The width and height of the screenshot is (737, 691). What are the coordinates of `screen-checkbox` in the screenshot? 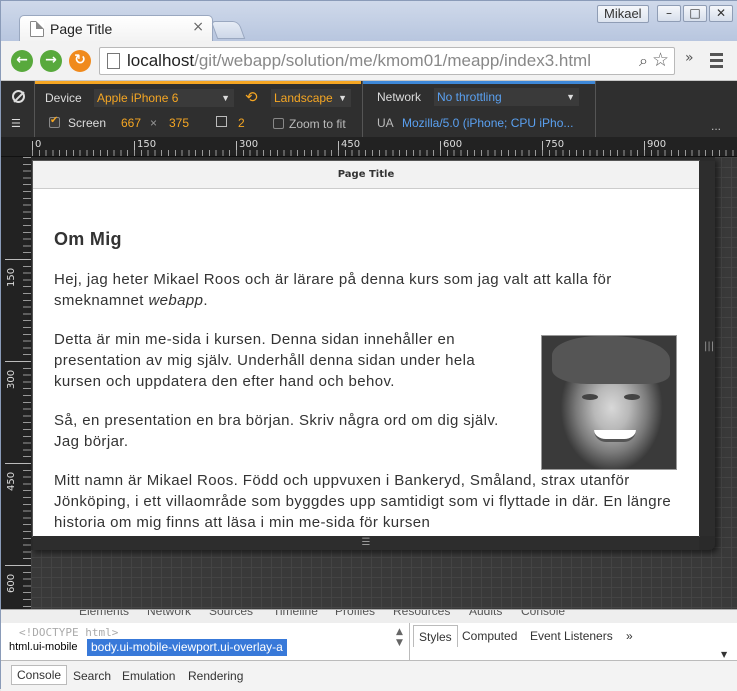 It's located at (54, 121).